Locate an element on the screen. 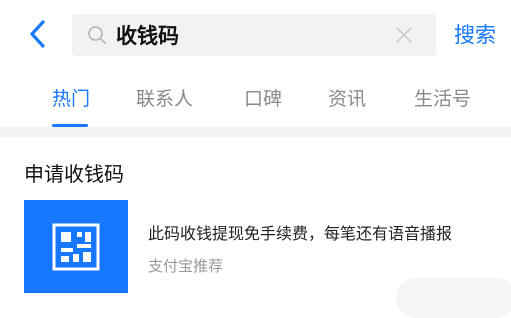 This screenshot has width=511, height=318. search-button: 搜索 is located at coordinates (475, 35).